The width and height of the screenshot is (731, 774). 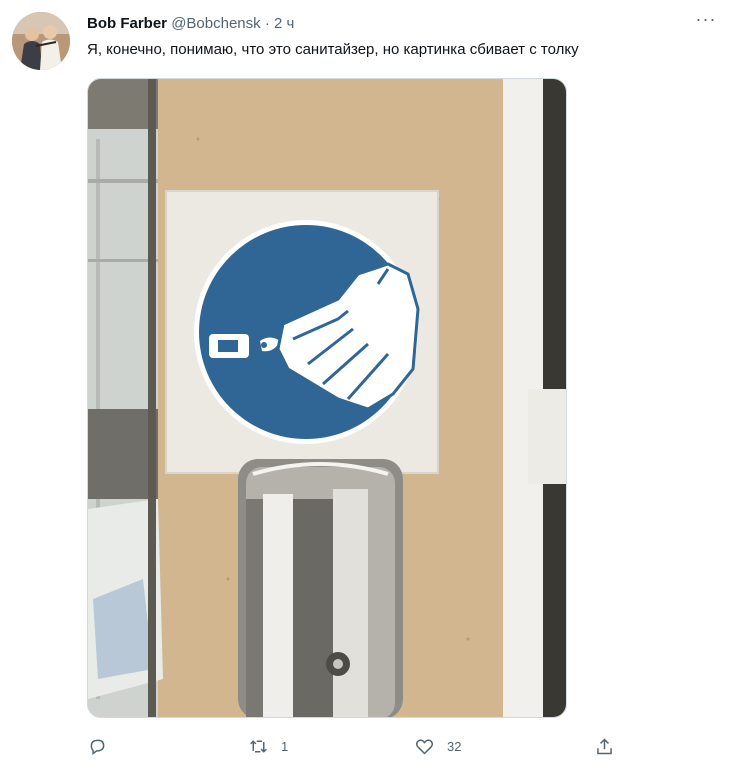 What do you see at coordinates (454, 746) in the screenshot?
I see `like-count: 32` at bounding box center [454, 746].